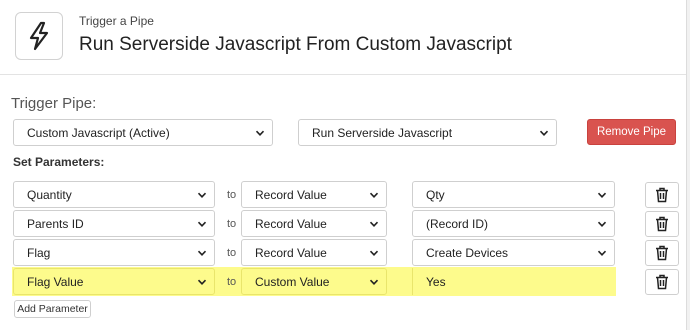 This screenshot has width=690, height=330. What do you see at coordinates (513, 194) in the screenshot?
I see `param-value-select-quantity: Qty` at bounding box center [513, 194].